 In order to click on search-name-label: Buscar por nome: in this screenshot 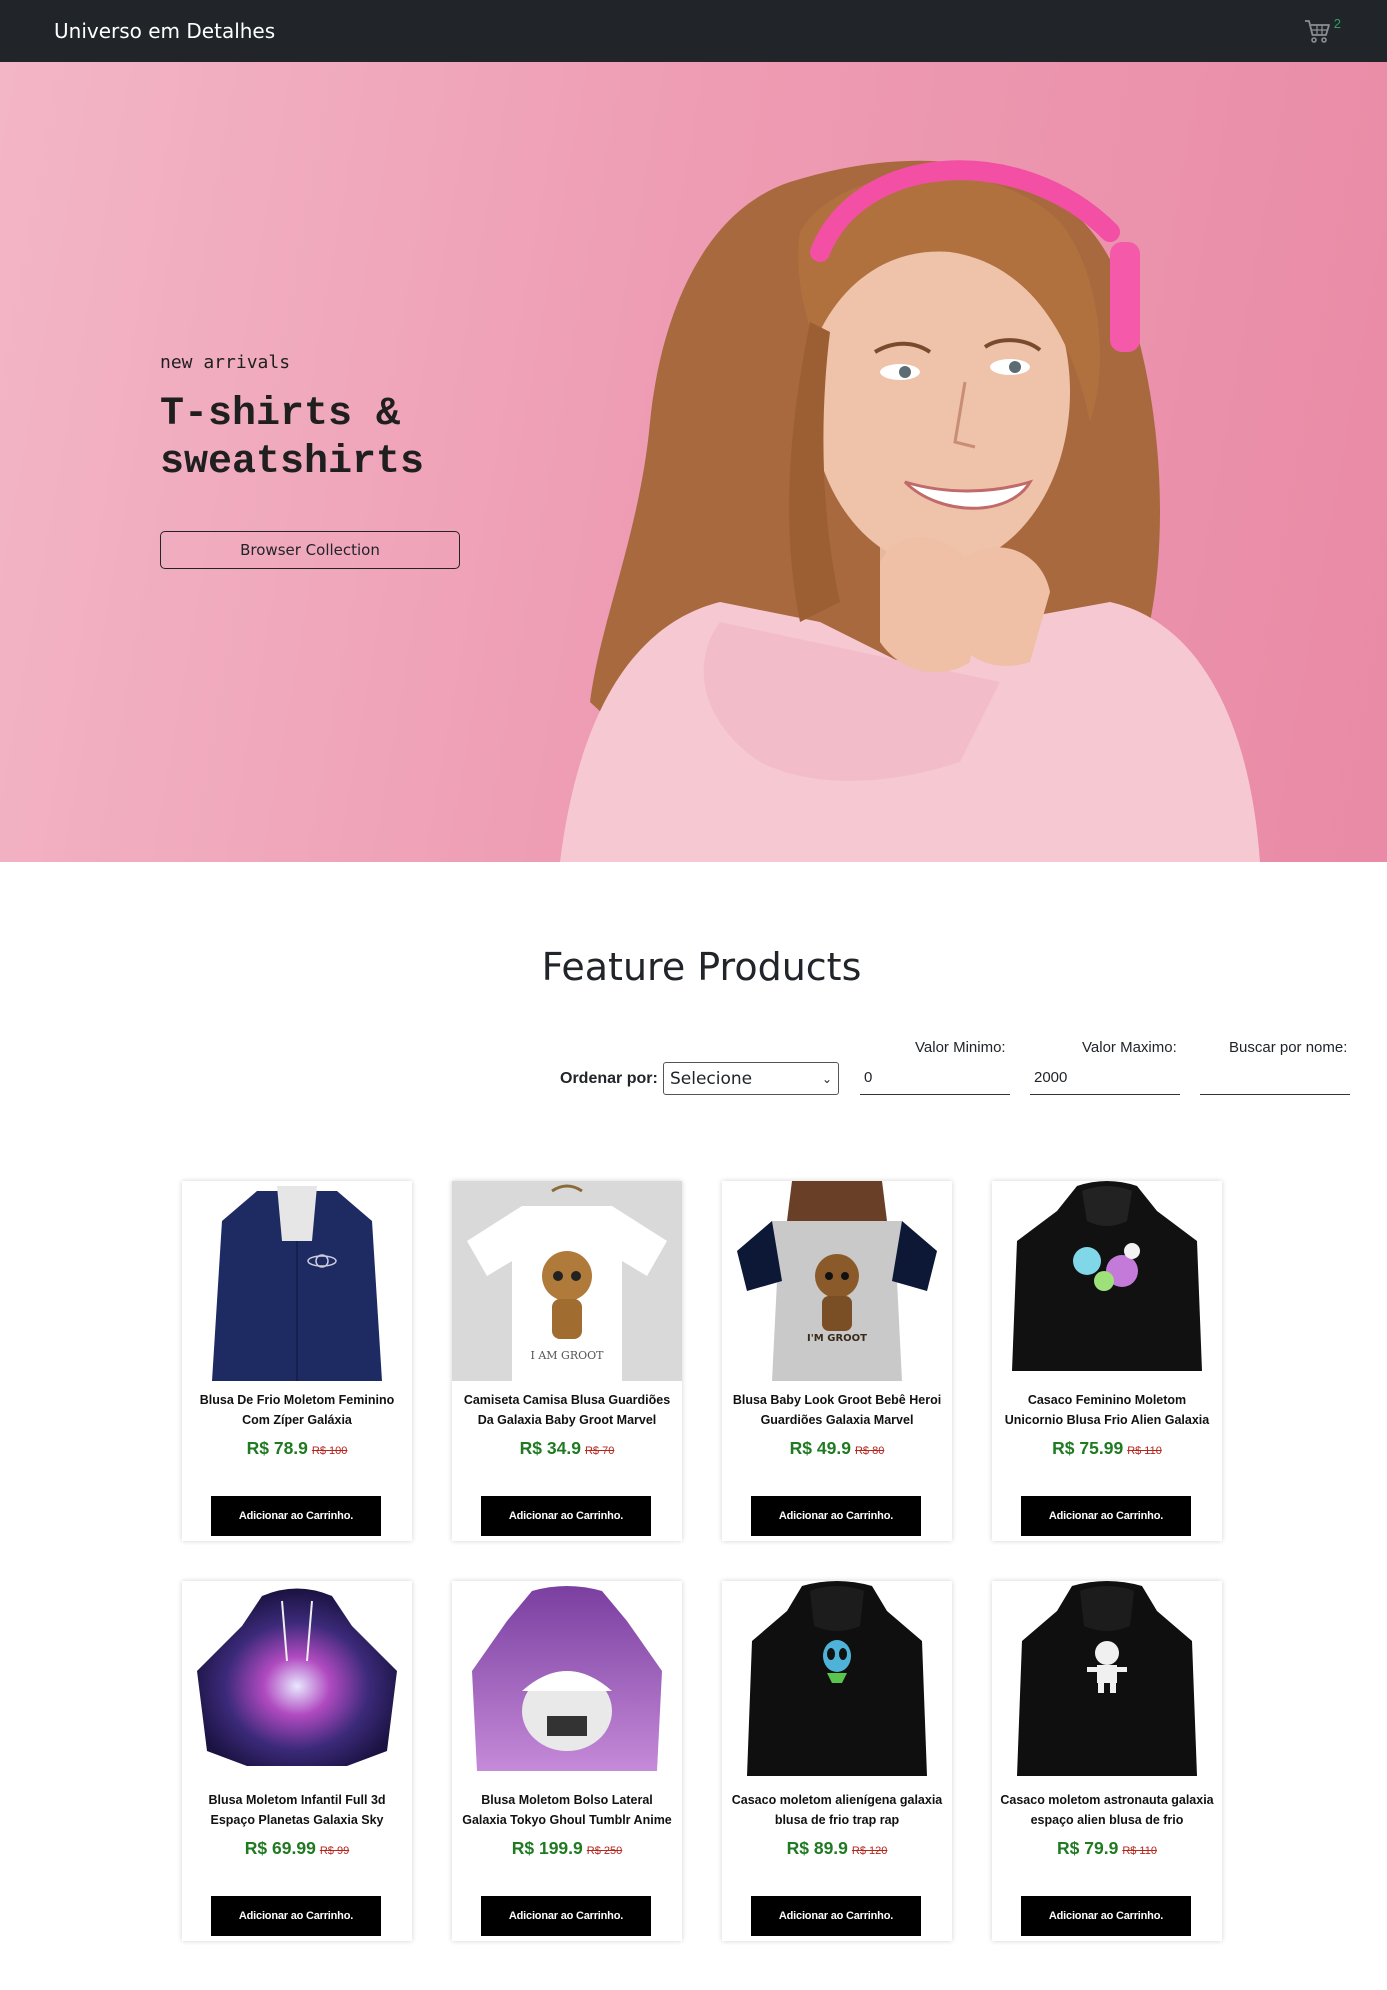, I will do `click(1288, 1047)`.